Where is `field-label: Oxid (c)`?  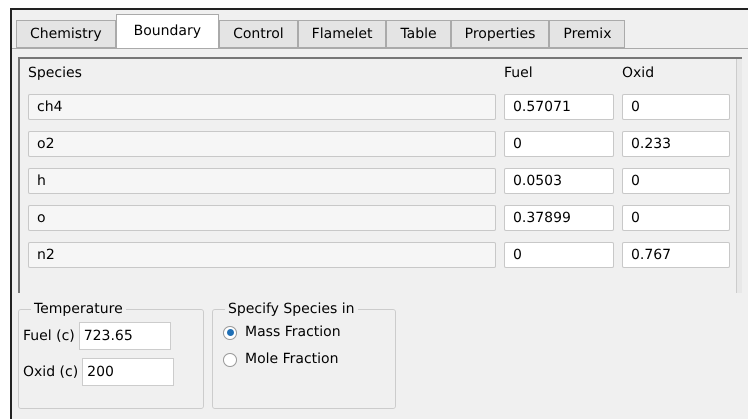
field-label: Oxid (c) is located at coordinates (50, 372).